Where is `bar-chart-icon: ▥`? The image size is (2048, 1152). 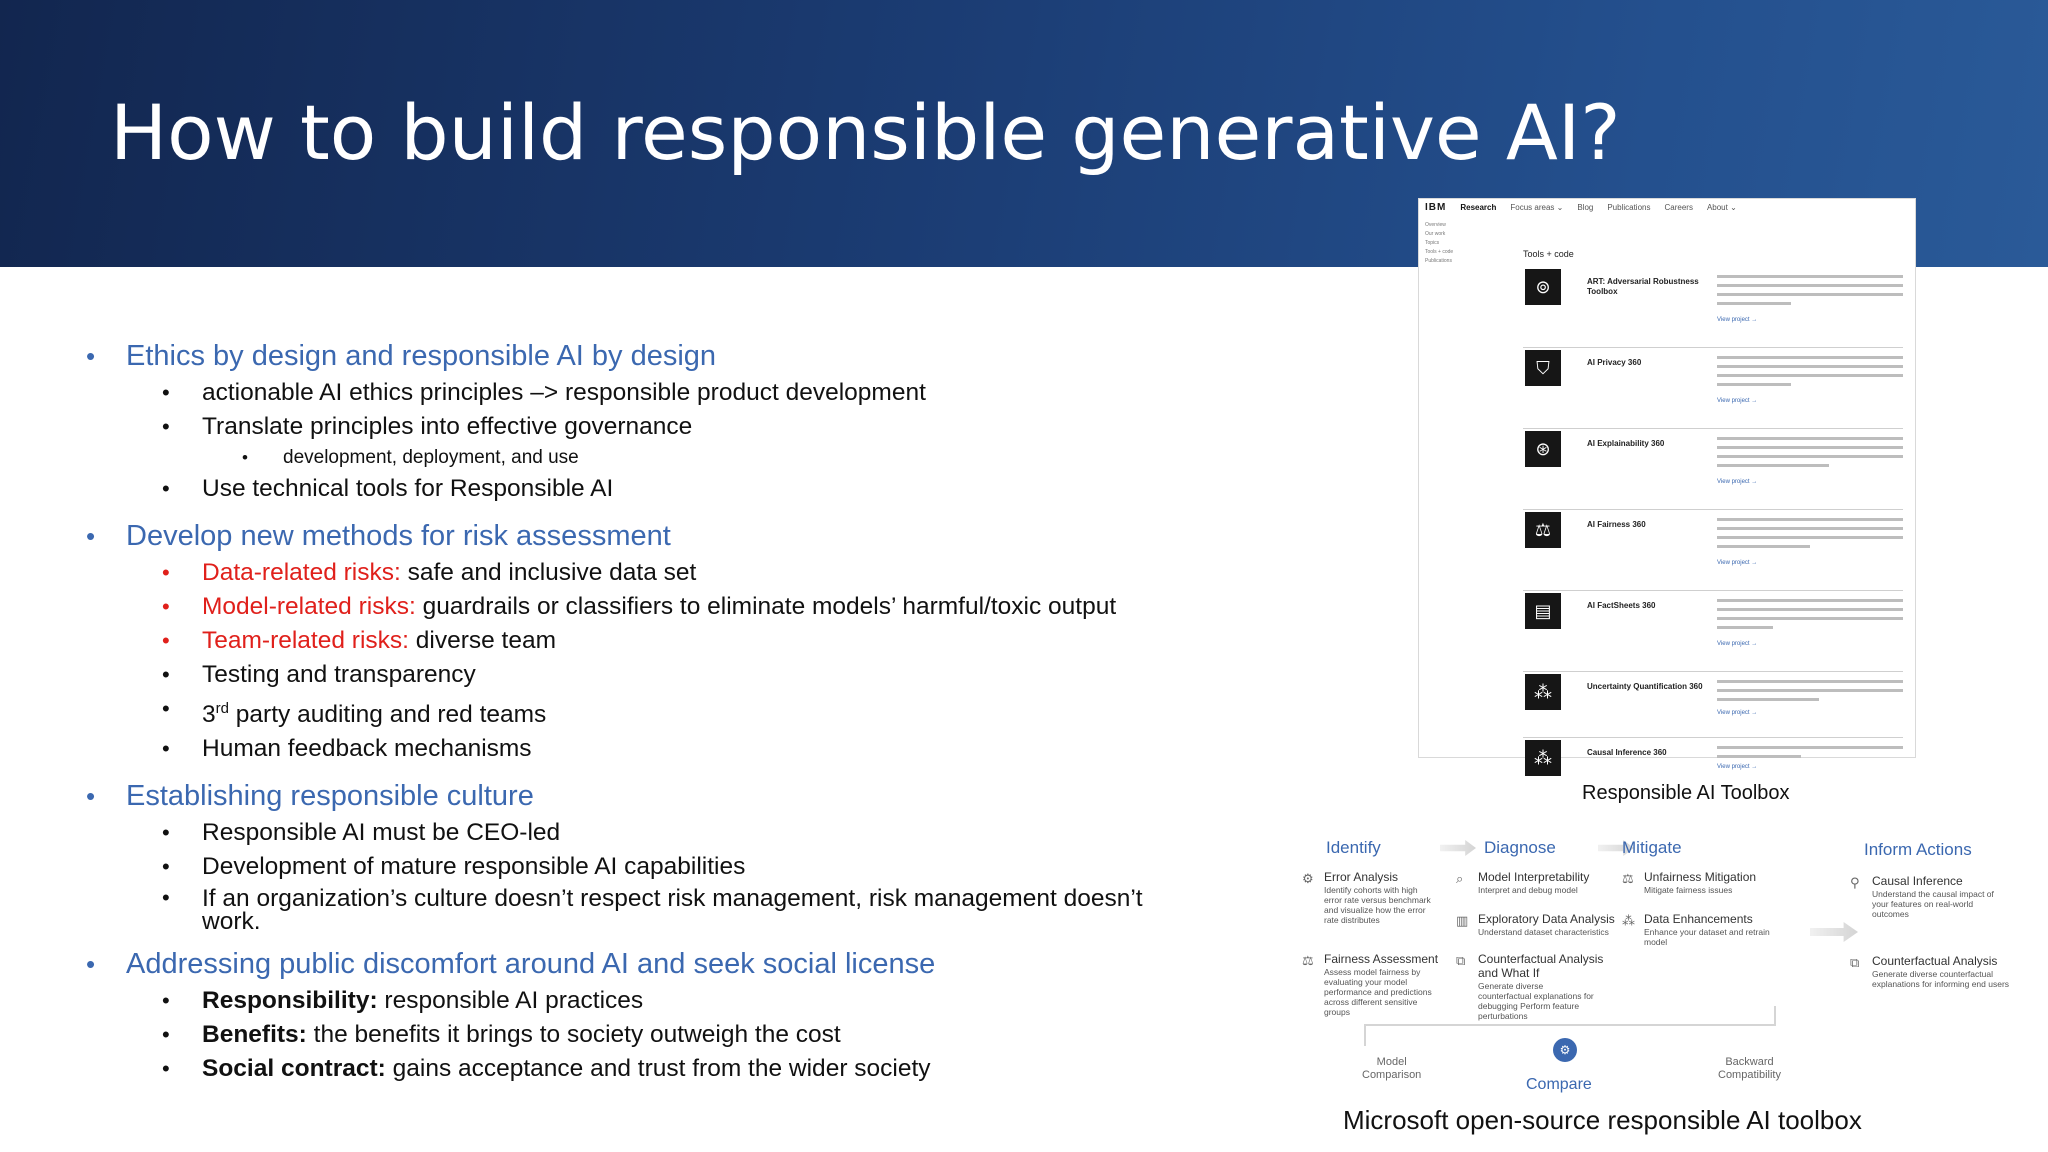 bar-chart-icon: ▥ is located at coordinates (1462, 920).